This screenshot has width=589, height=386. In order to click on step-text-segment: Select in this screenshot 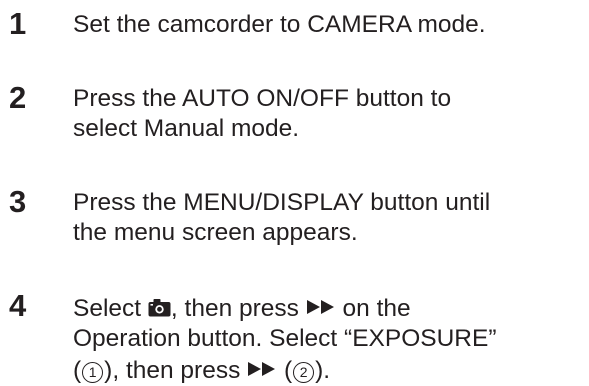, I will do `click(110, 308)`.